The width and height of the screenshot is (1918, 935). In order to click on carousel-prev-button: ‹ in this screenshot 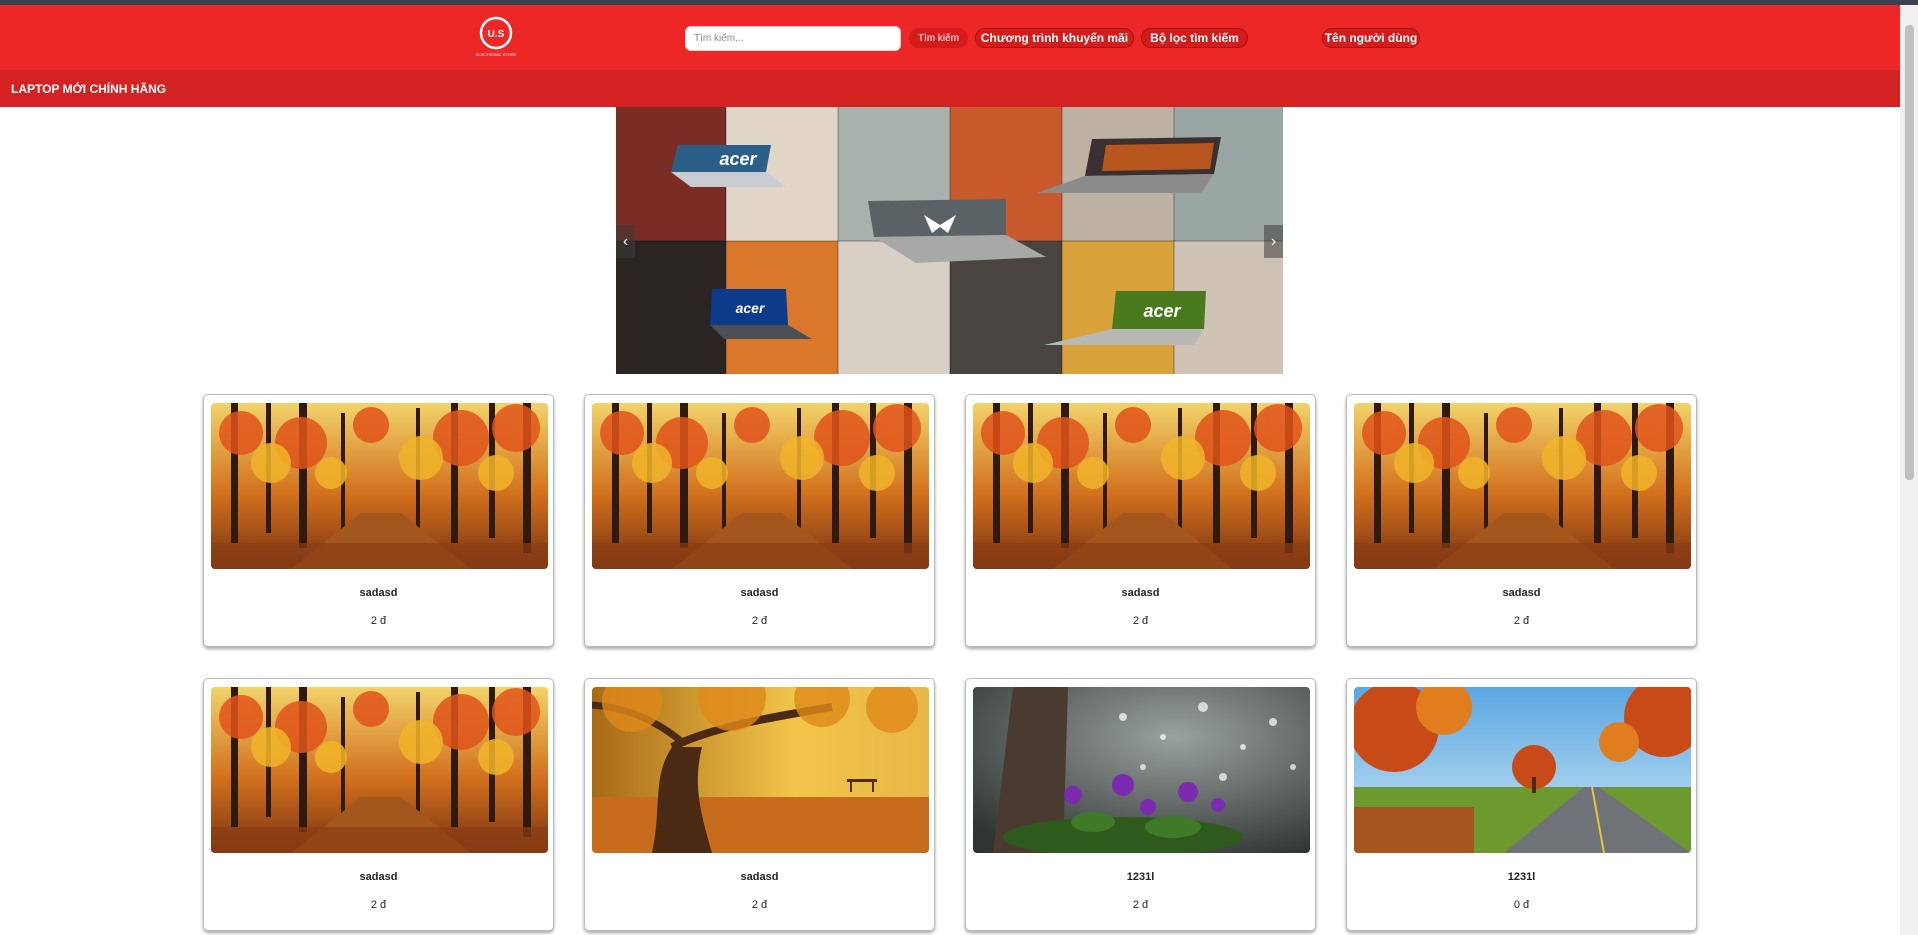, I will do `click(625, 241)`.